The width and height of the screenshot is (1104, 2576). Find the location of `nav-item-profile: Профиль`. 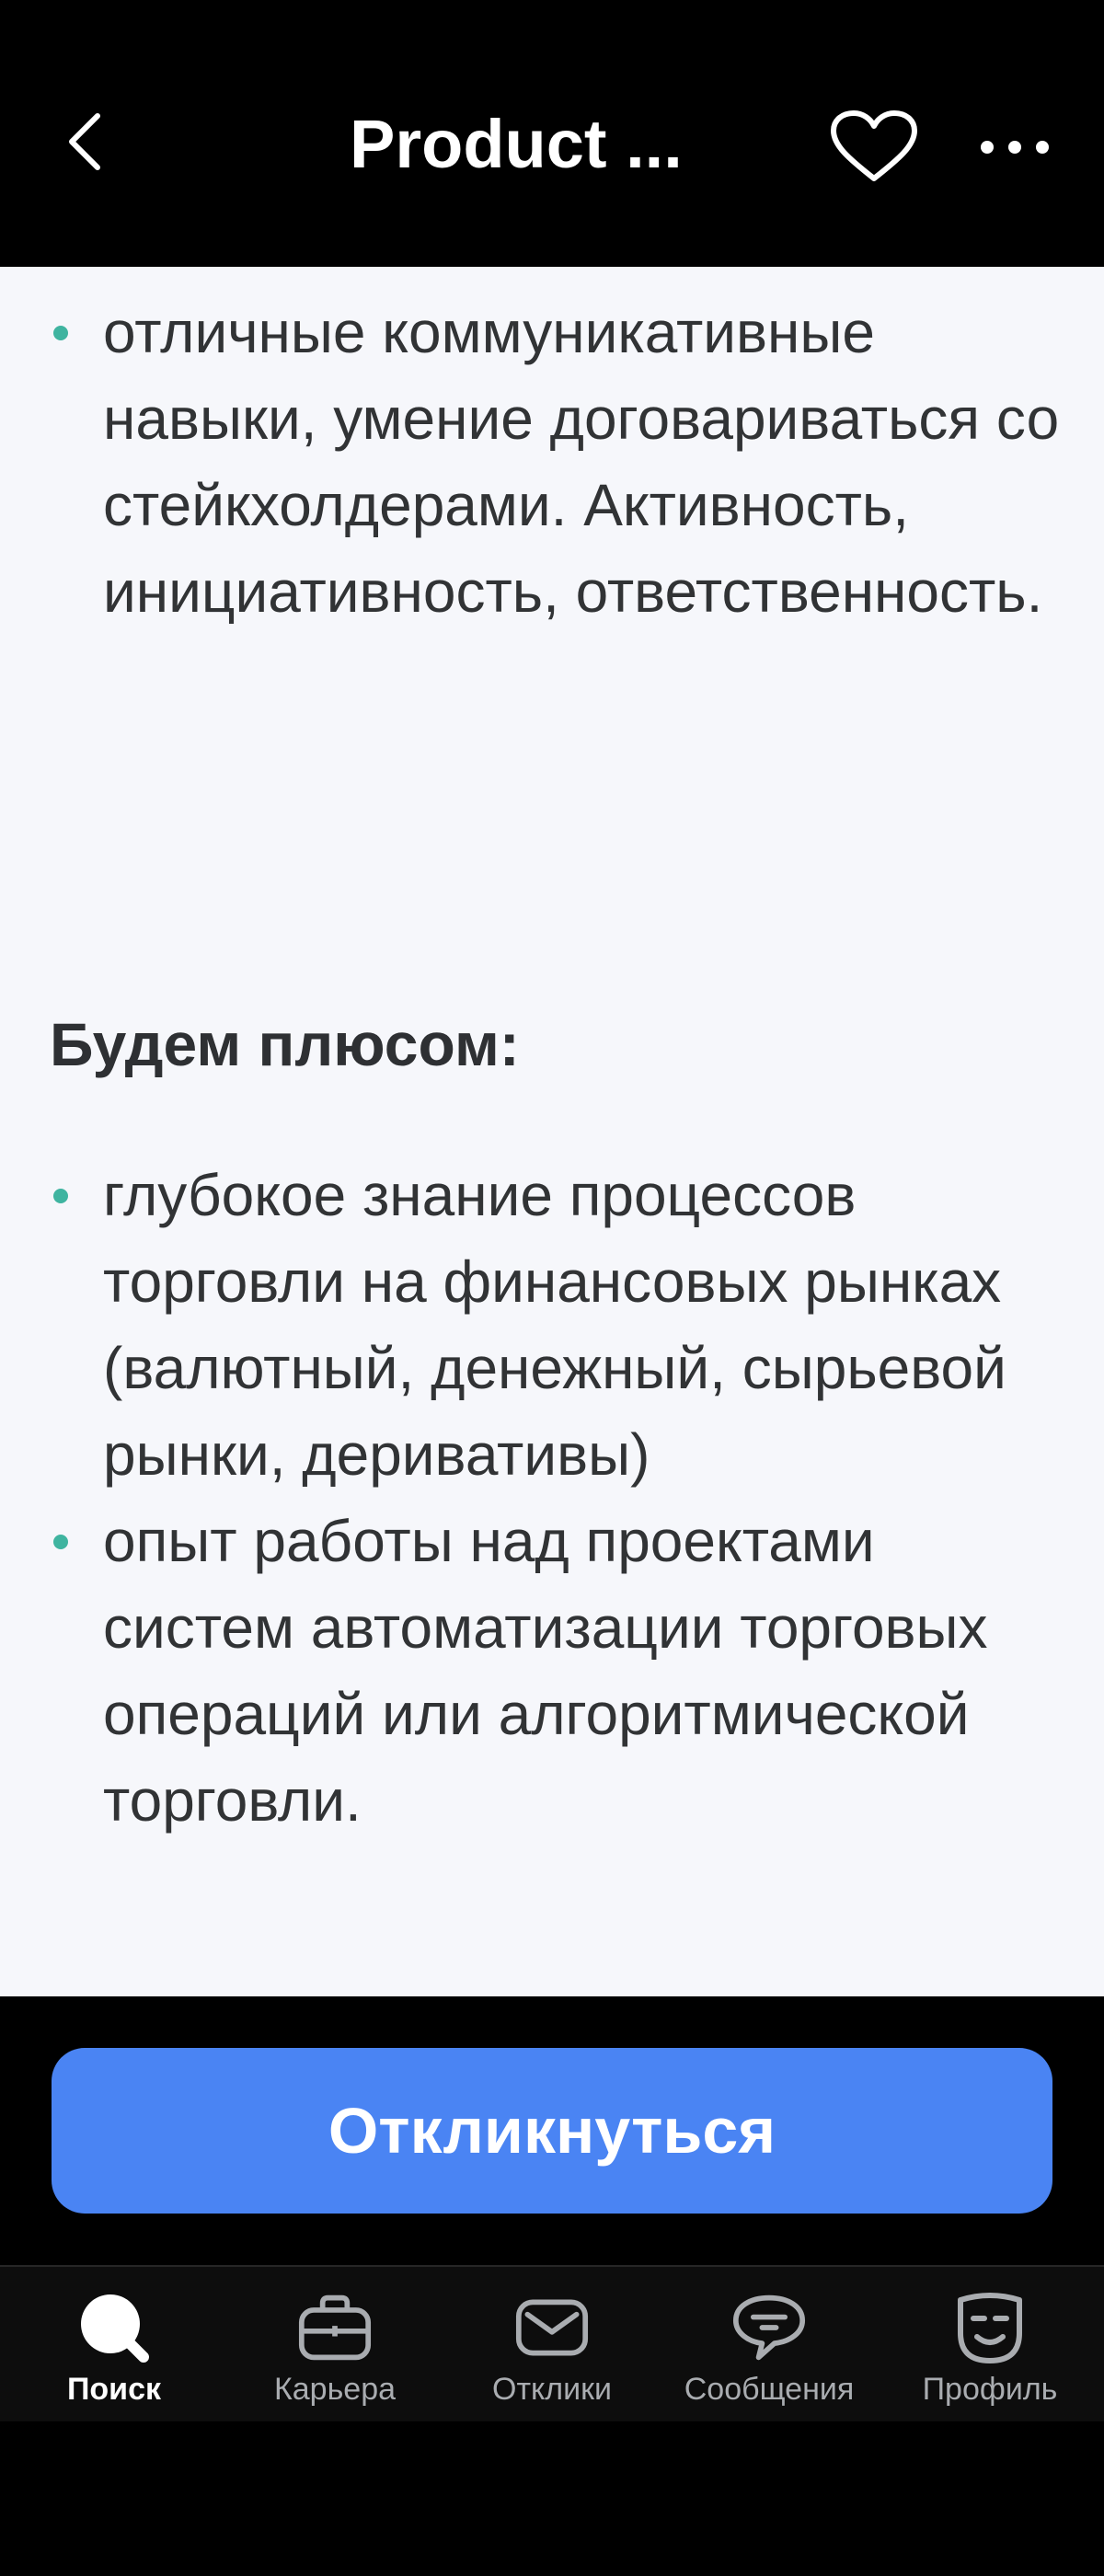

nav-item-profile: Профиль is located at coordinates (990, 2345).